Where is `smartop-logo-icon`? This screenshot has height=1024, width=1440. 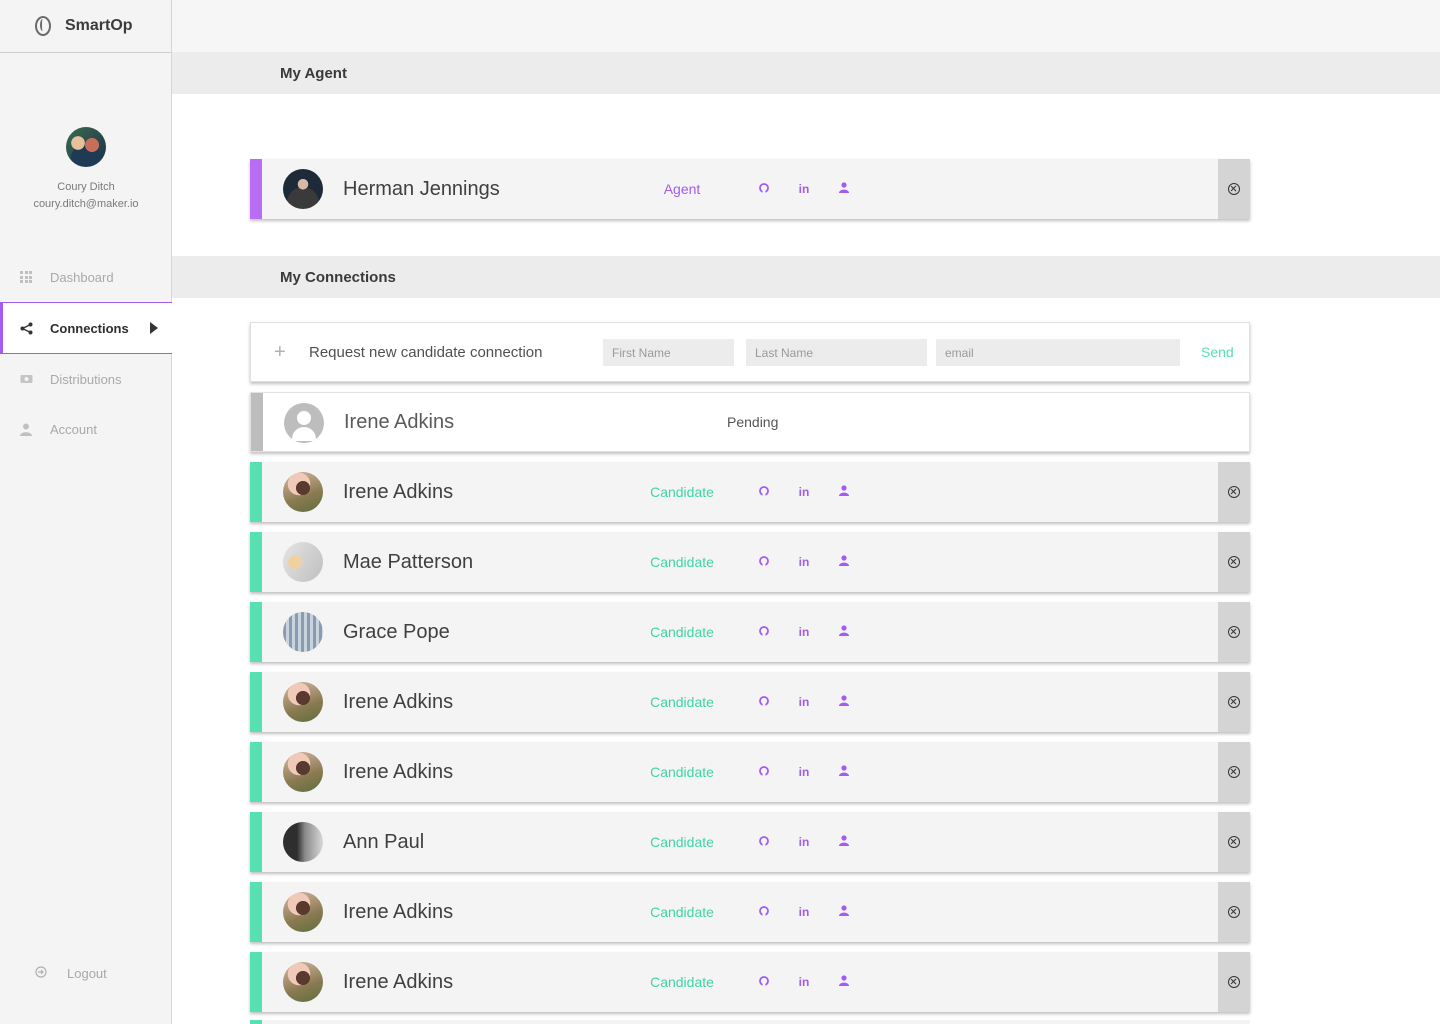
smartop-logo-icon is located at coordinates (43, 26).